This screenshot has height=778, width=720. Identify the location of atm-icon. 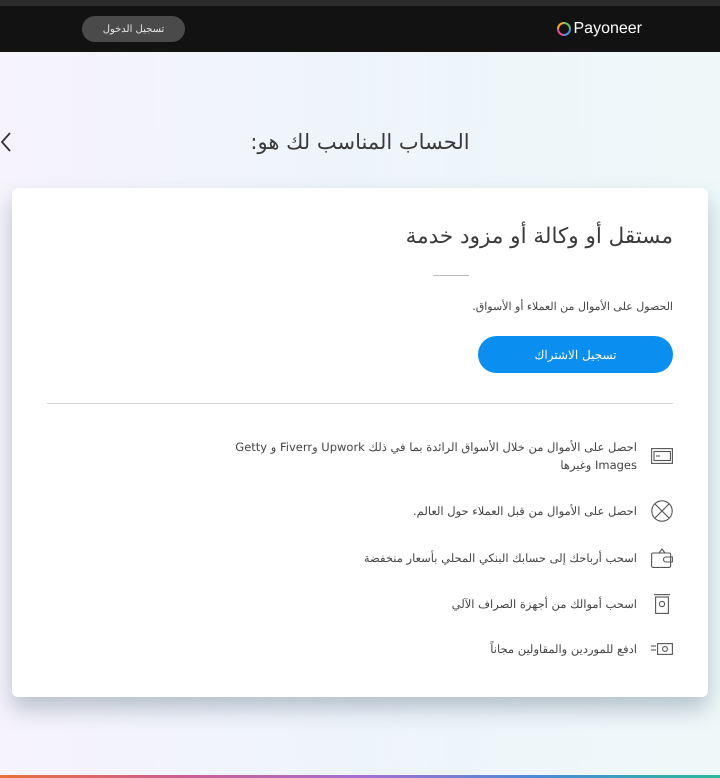
(662, 604).